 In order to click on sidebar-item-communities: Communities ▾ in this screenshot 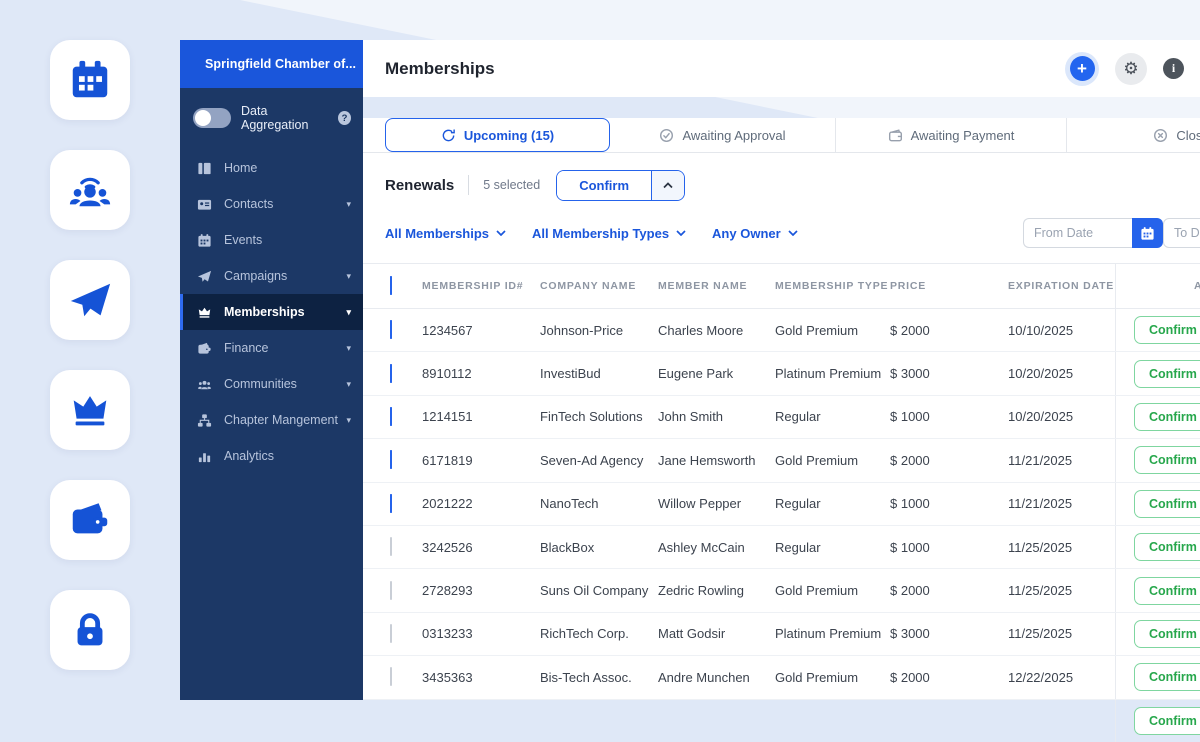, I will do `click(271, 384)`.